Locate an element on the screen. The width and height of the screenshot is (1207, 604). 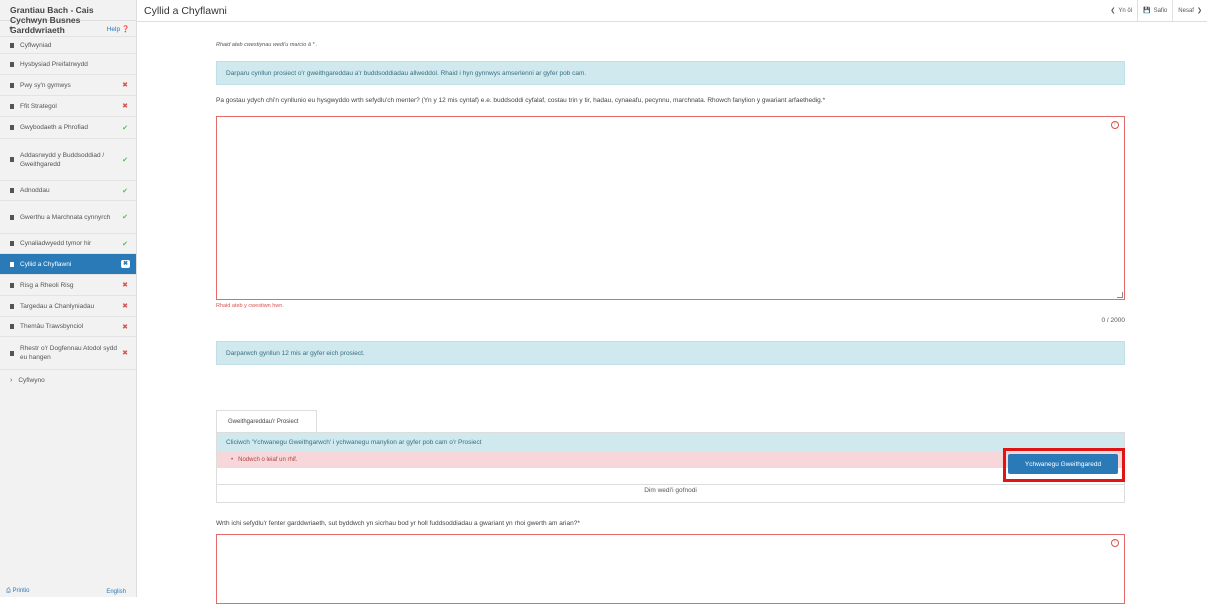
sidebar-item-ffit: Ffit Strategol ✖ is located at coordinates (68, 106).